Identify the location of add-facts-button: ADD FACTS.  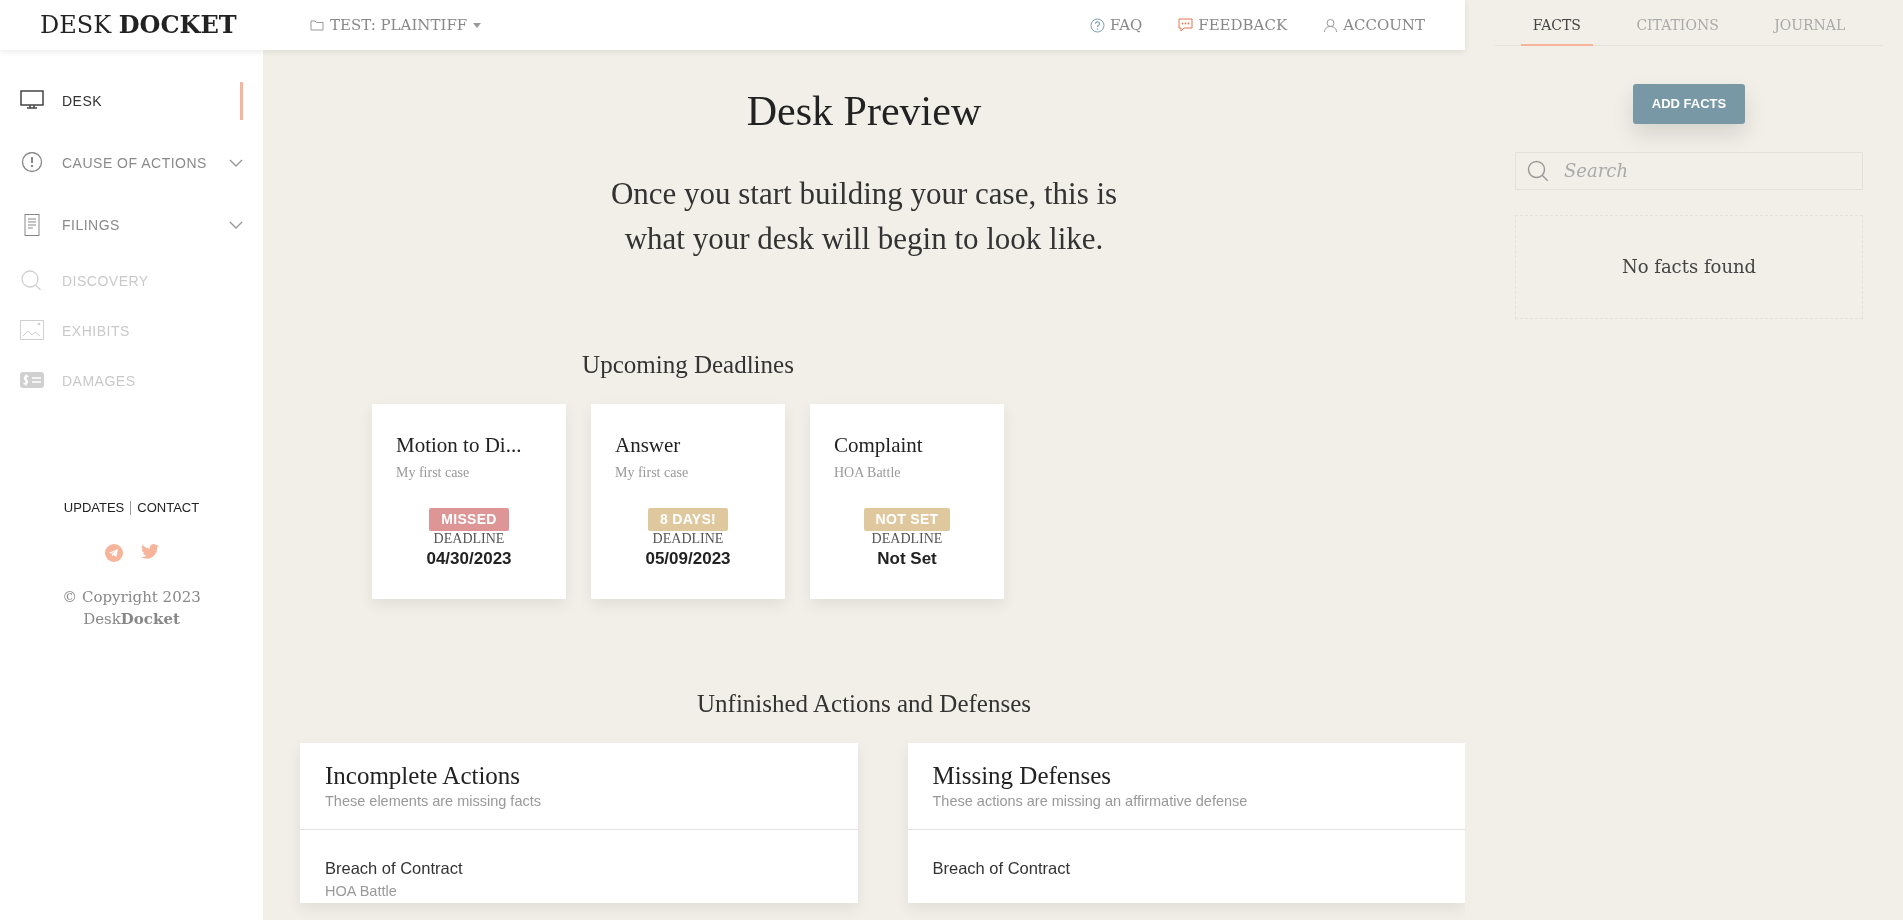
(1689, 104).